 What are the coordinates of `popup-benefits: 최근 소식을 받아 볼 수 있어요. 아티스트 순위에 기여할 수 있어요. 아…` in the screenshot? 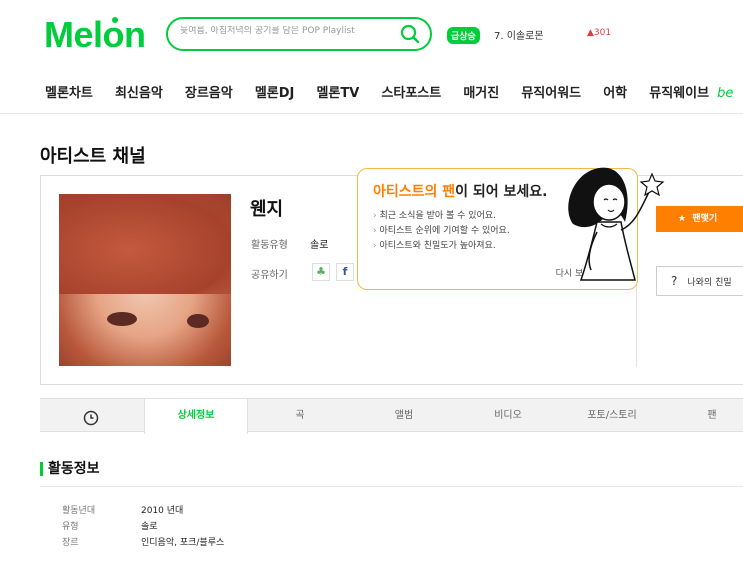 It's located at (441, 231).